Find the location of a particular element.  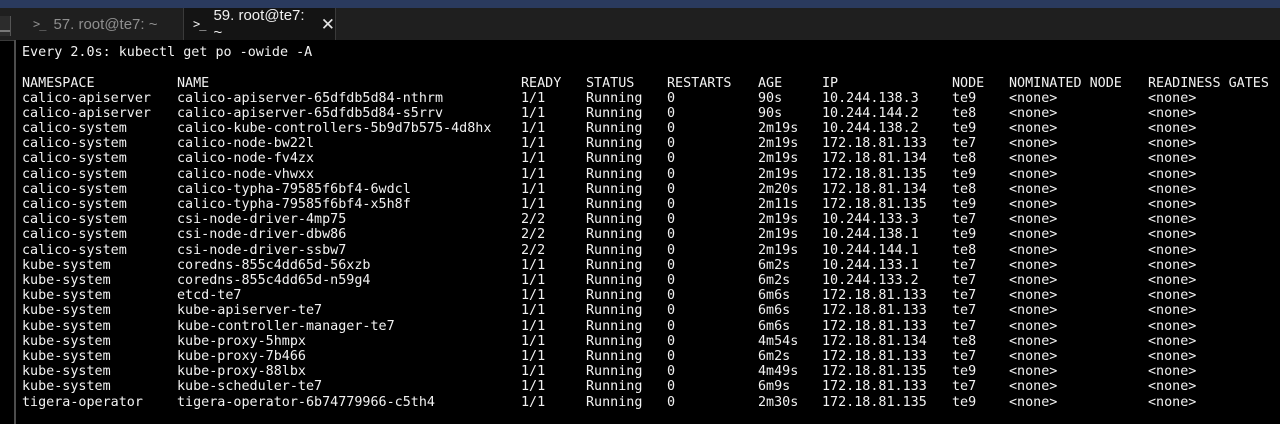

ip-cell: 172.18.81.135 is located at coordinates (874, 204).